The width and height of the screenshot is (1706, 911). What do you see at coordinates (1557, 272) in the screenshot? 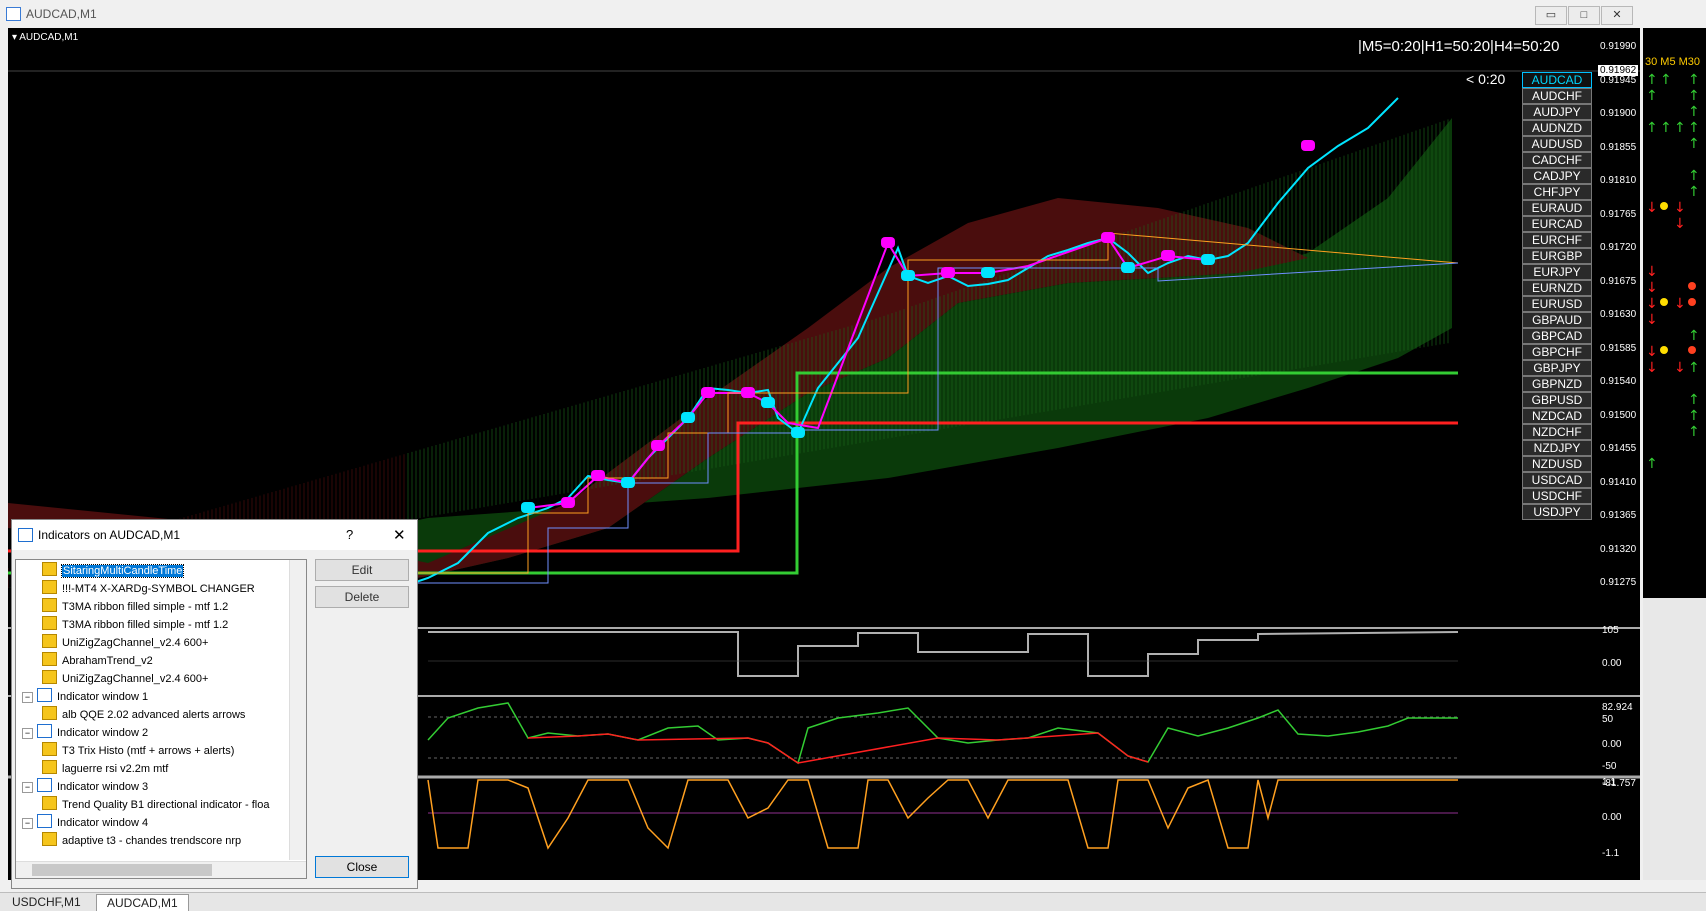
I see `symbol-button-eurjpy: EURJPY` at bounding box center [1557, 272].